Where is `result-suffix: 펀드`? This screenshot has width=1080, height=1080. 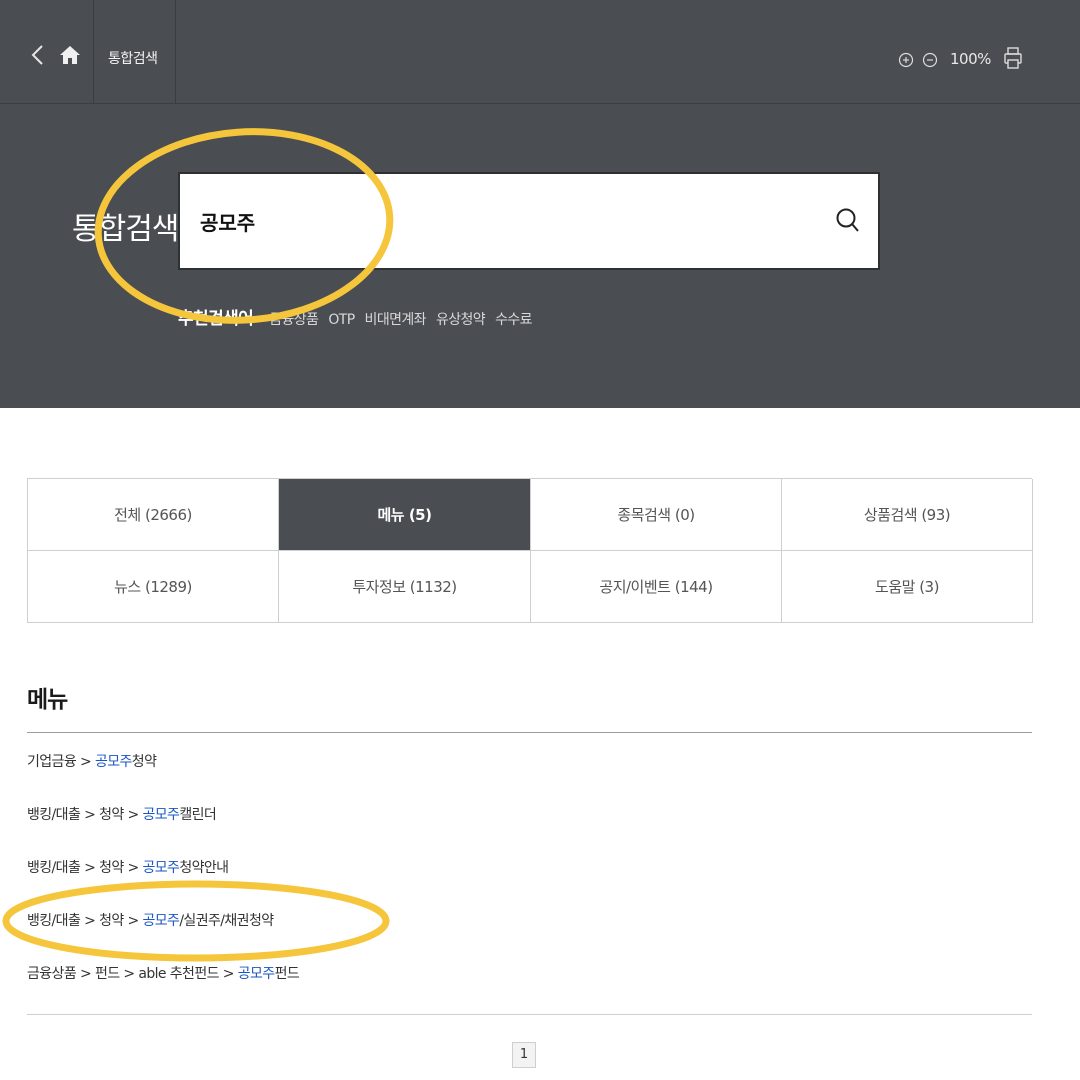 result-suffix: 펀드 is located at coordinates (287, 974).